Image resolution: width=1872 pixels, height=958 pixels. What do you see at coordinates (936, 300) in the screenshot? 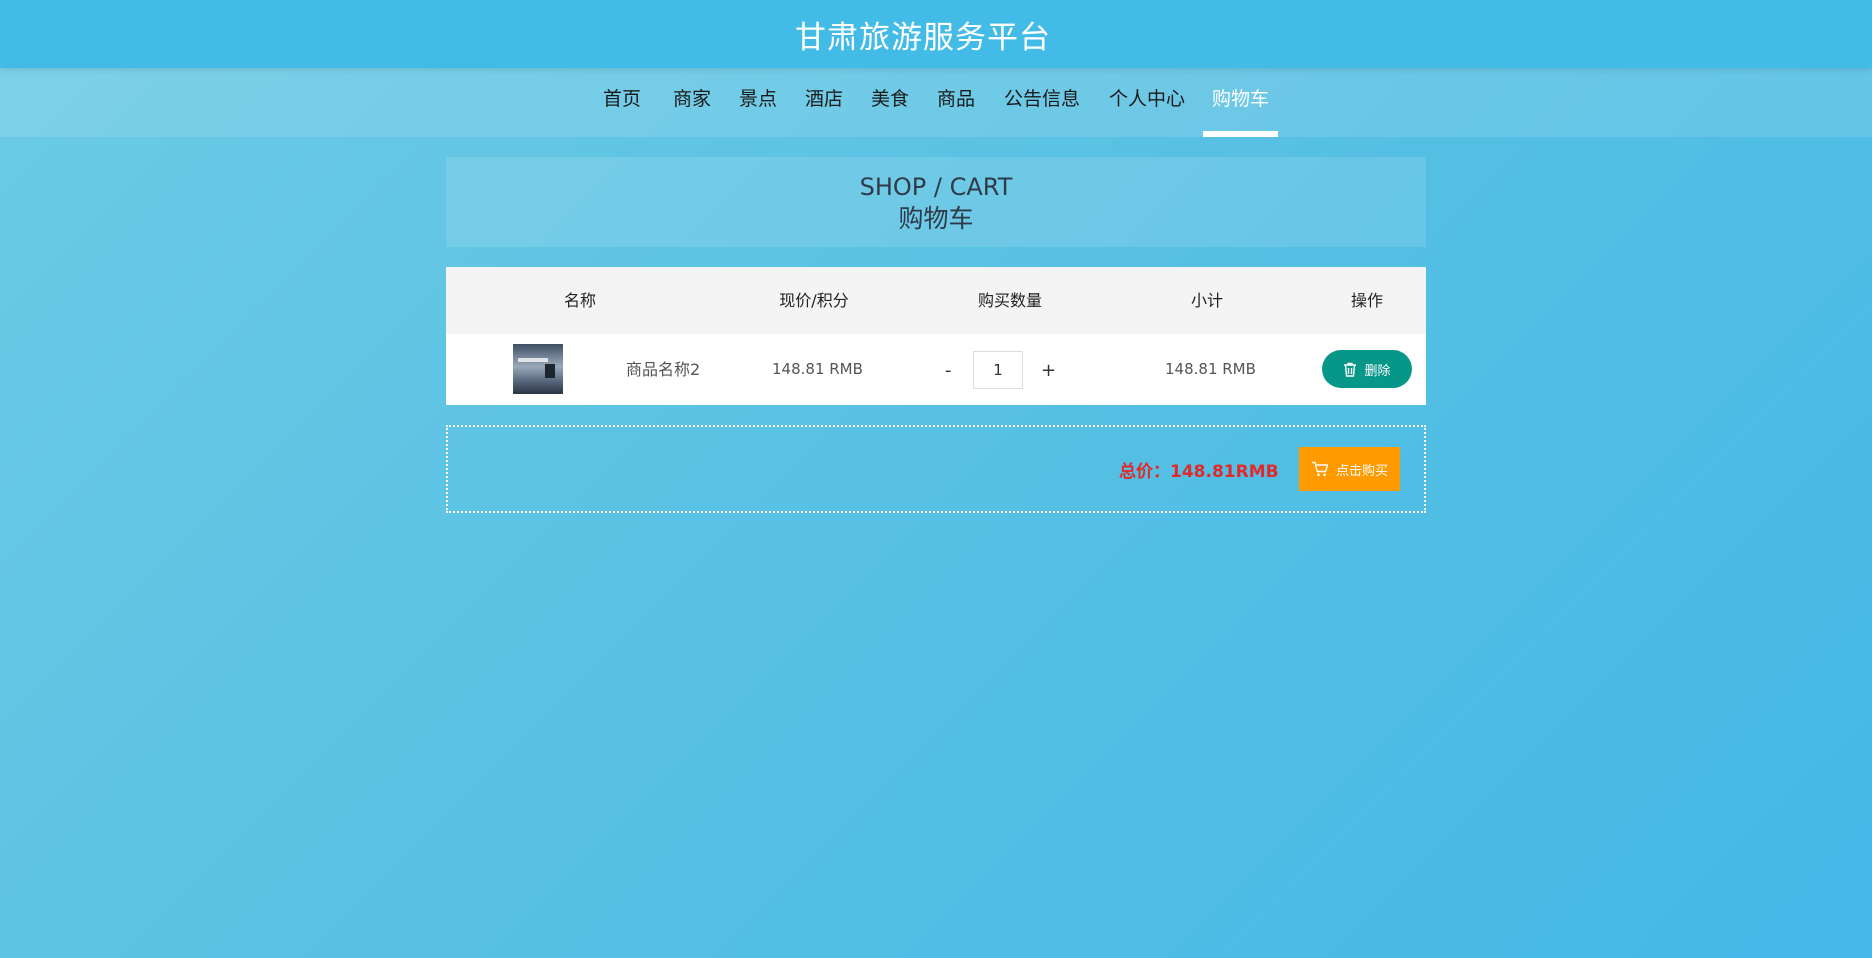
I see `table-header: 名称 现价/积分 购买数量 小计 操作` at bounding box center [936, 300].